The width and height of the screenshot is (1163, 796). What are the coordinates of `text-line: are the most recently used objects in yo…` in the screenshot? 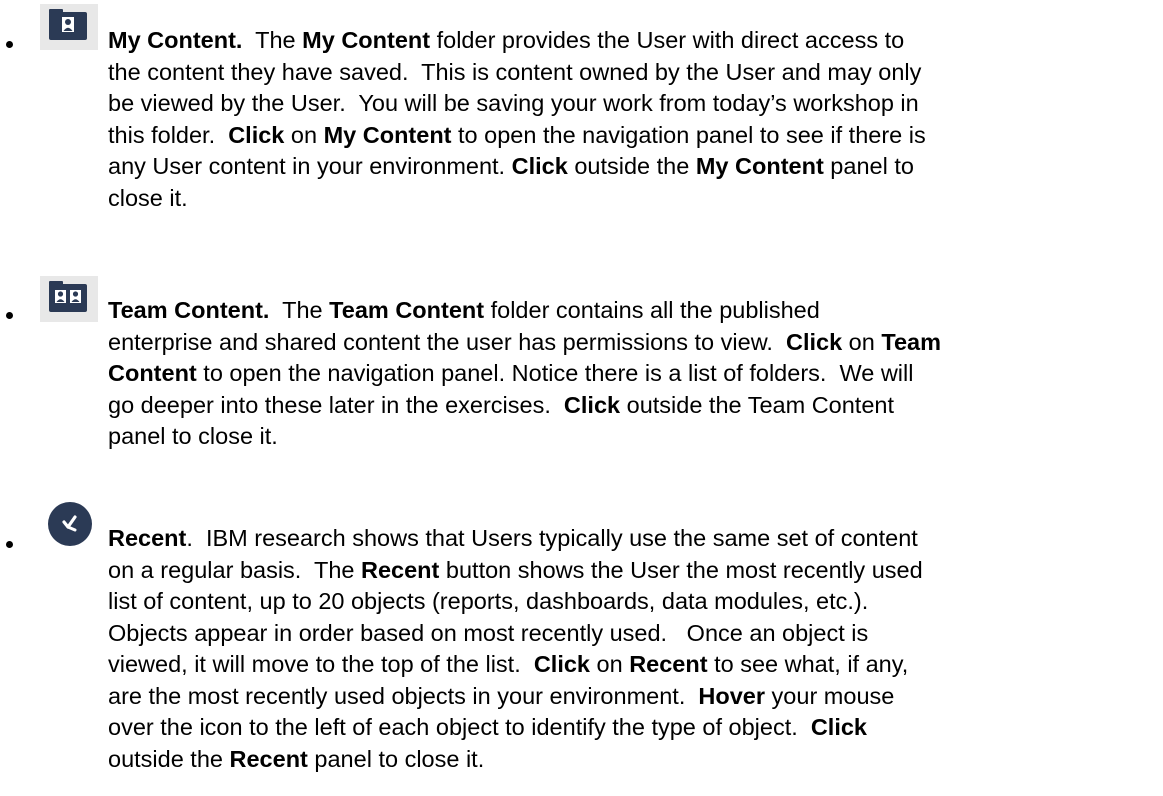 It's located at (630, 697).